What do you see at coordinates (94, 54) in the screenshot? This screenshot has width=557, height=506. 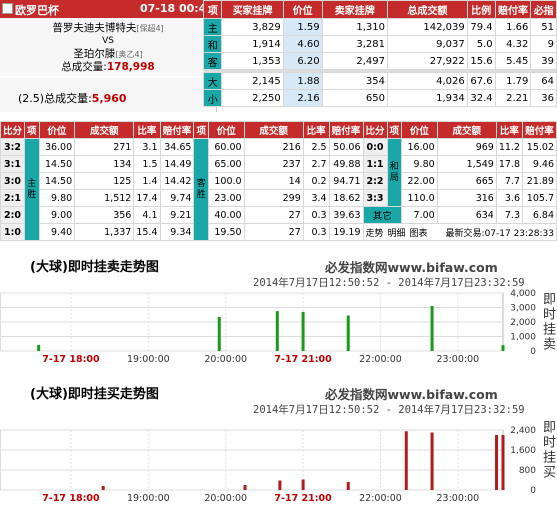 I see `away-team: 圣珀尔滕` at bounding box center [94, 54].